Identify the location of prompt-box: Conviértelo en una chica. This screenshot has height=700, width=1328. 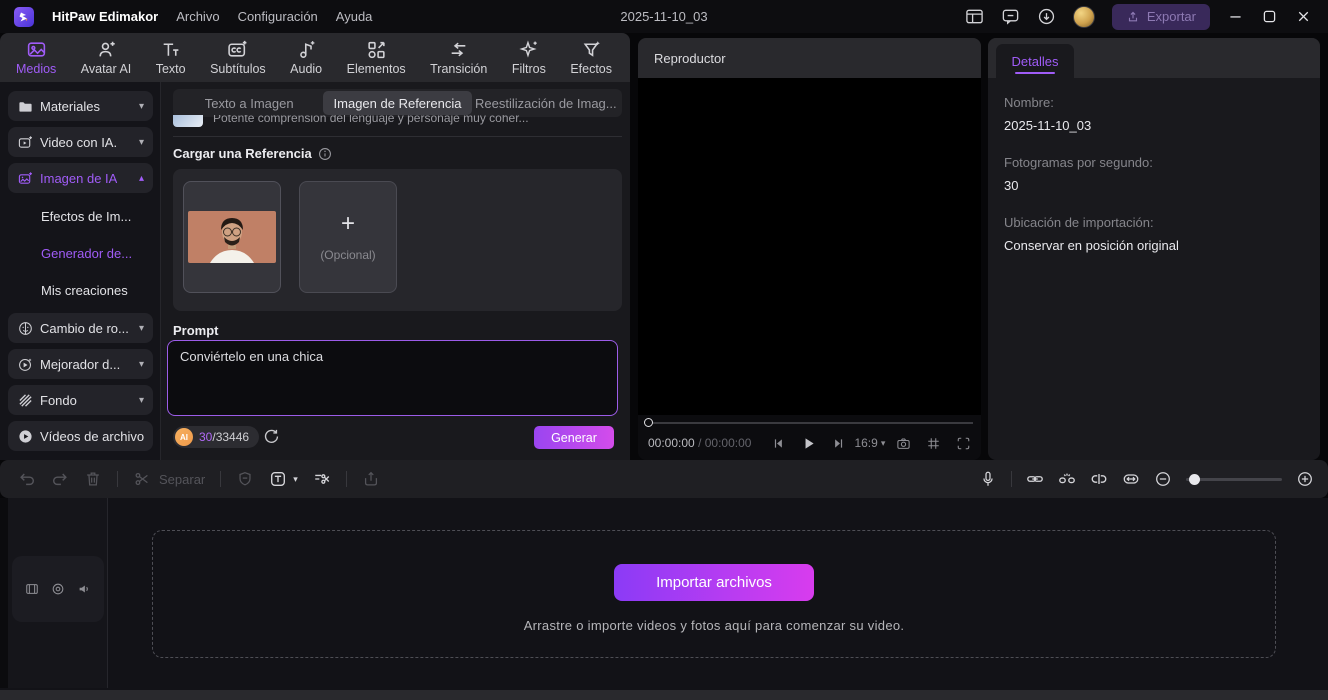
(392, 378).